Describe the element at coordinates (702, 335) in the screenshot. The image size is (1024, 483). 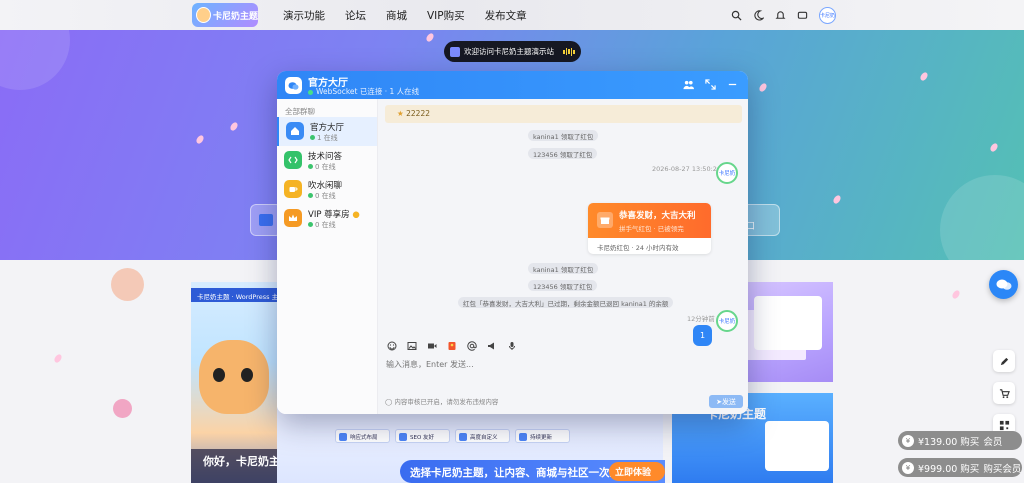
I see `message-bubble: 1` at that location.